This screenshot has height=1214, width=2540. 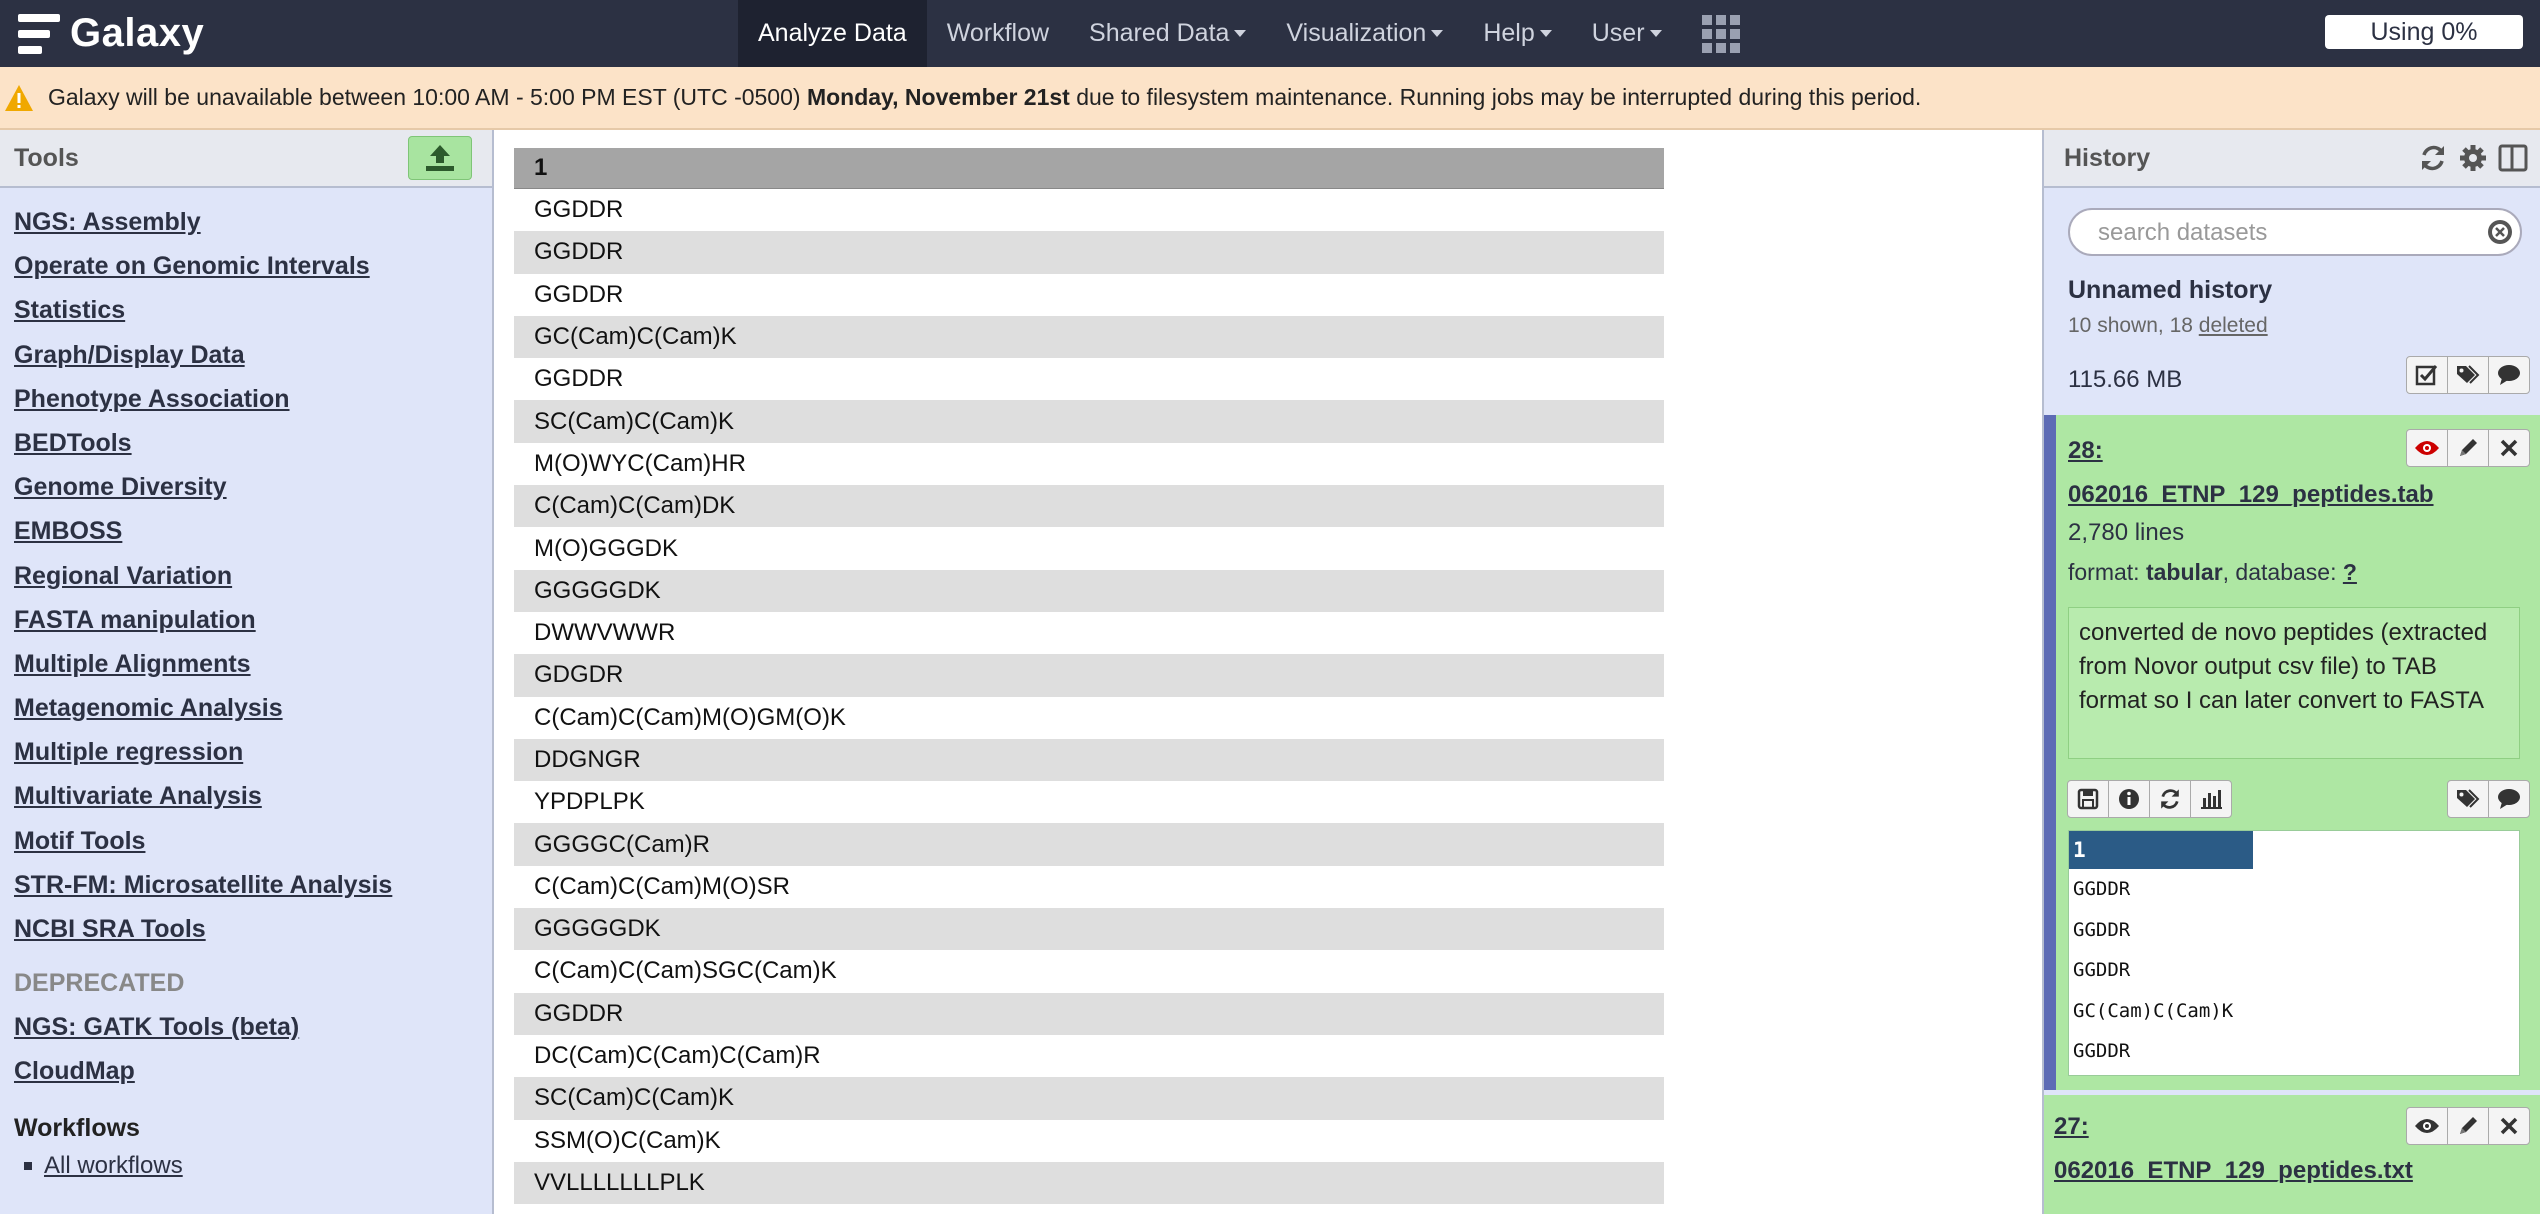 I want to click on tool-section-multiple-alignments: Multiple Alignments, so click(x=246, y=664).